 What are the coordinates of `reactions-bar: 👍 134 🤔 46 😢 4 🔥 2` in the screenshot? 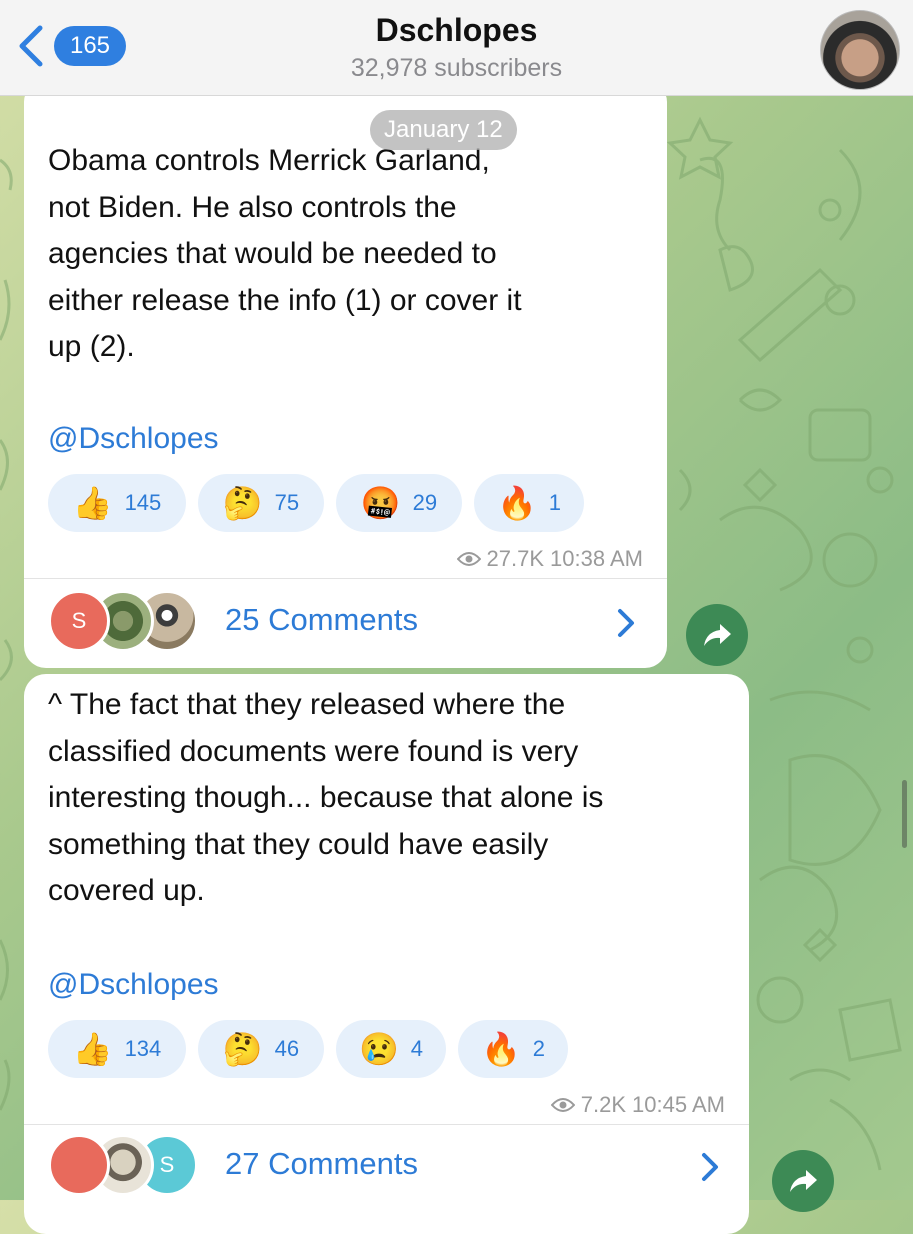 It's located at (308, 1049).